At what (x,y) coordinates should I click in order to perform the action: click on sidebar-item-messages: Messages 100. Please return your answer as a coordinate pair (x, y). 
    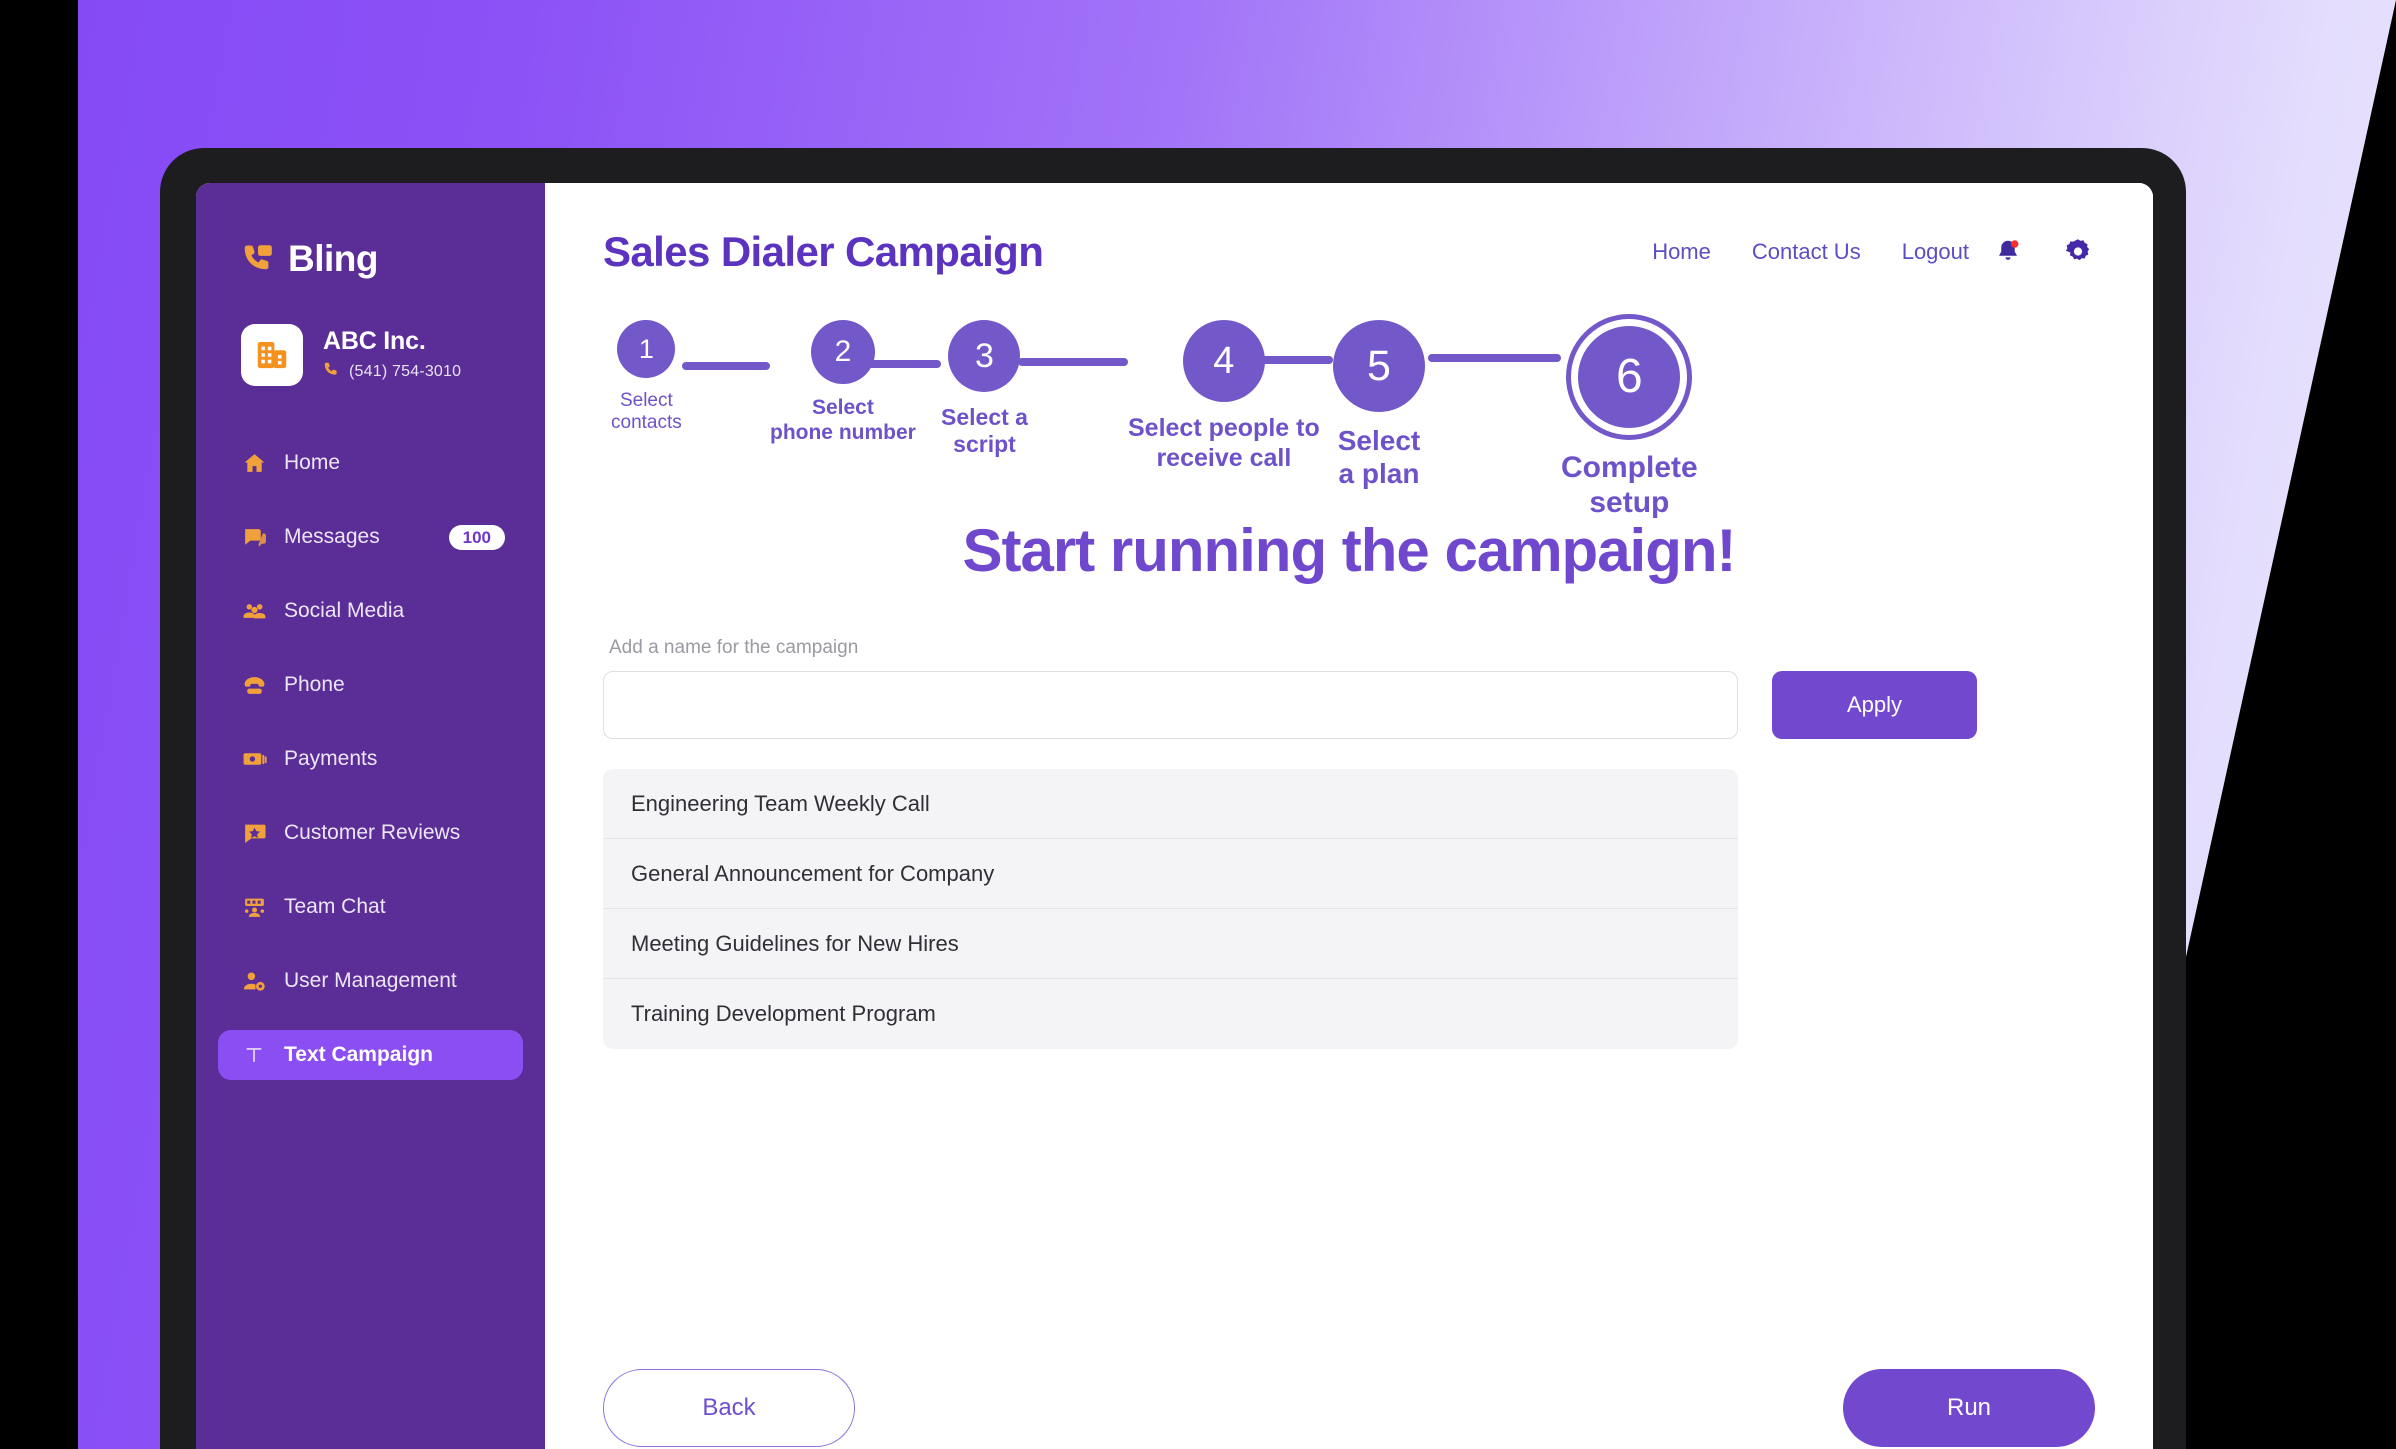
    Looking at the image, I should click on (370, 537).